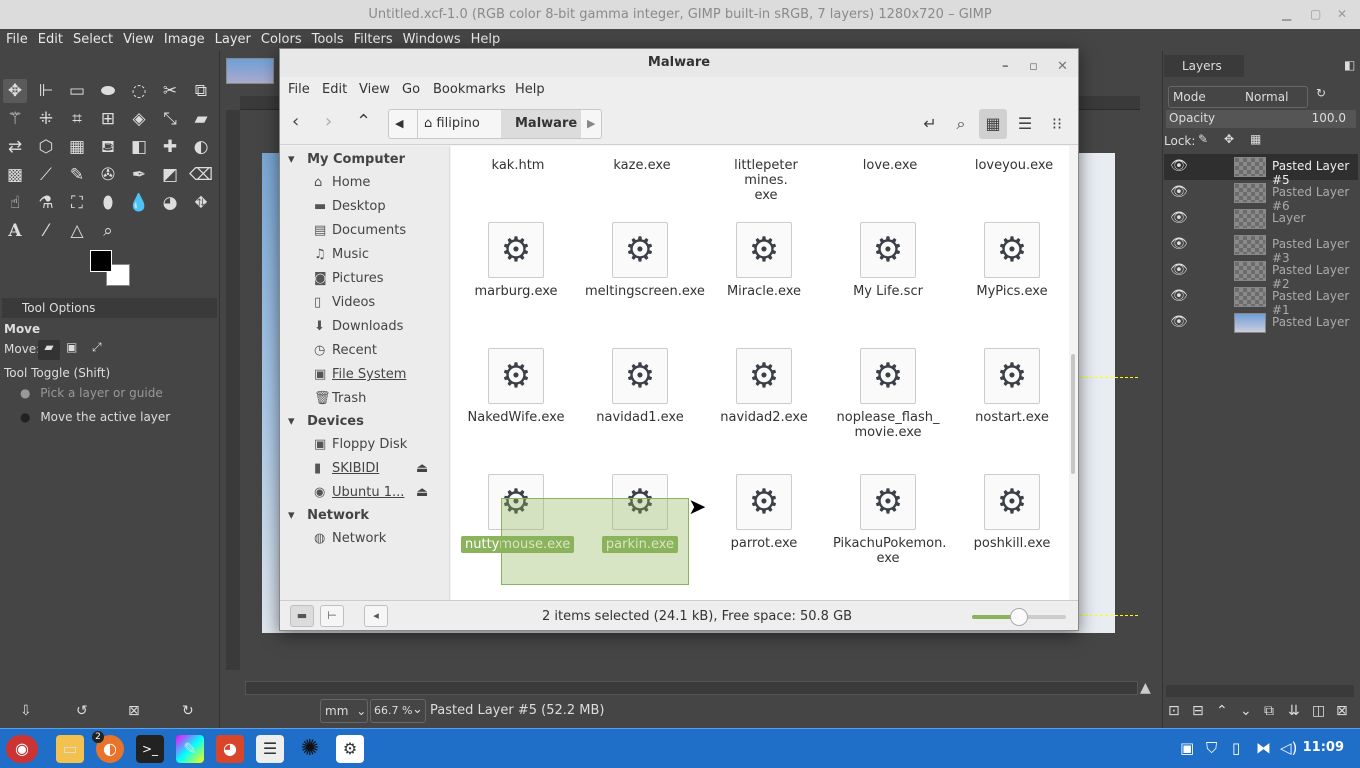  Describe the element at coordinates (1263, 748) in the screenshot. I see `network-tray-icon: ⧓` at that location.